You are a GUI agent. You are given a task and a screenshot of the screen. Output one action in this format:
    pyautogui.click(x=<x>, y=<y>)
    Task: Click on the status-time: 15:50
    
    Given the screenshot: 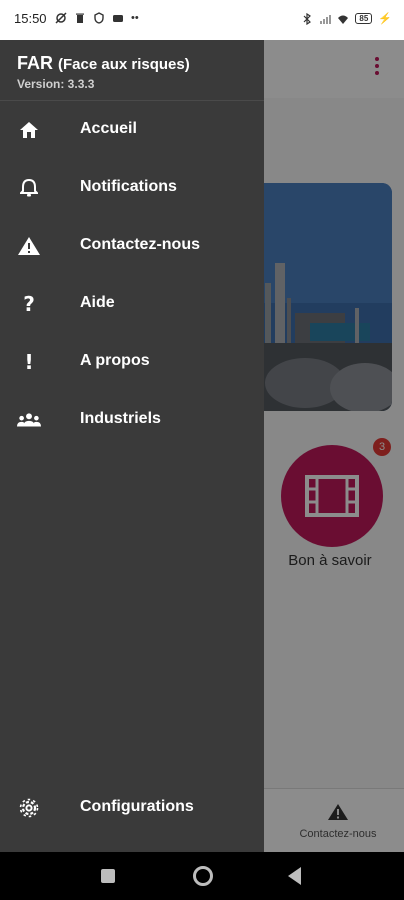 What is the action you would take?
    pyautogui.click(x=30, y=18)
    